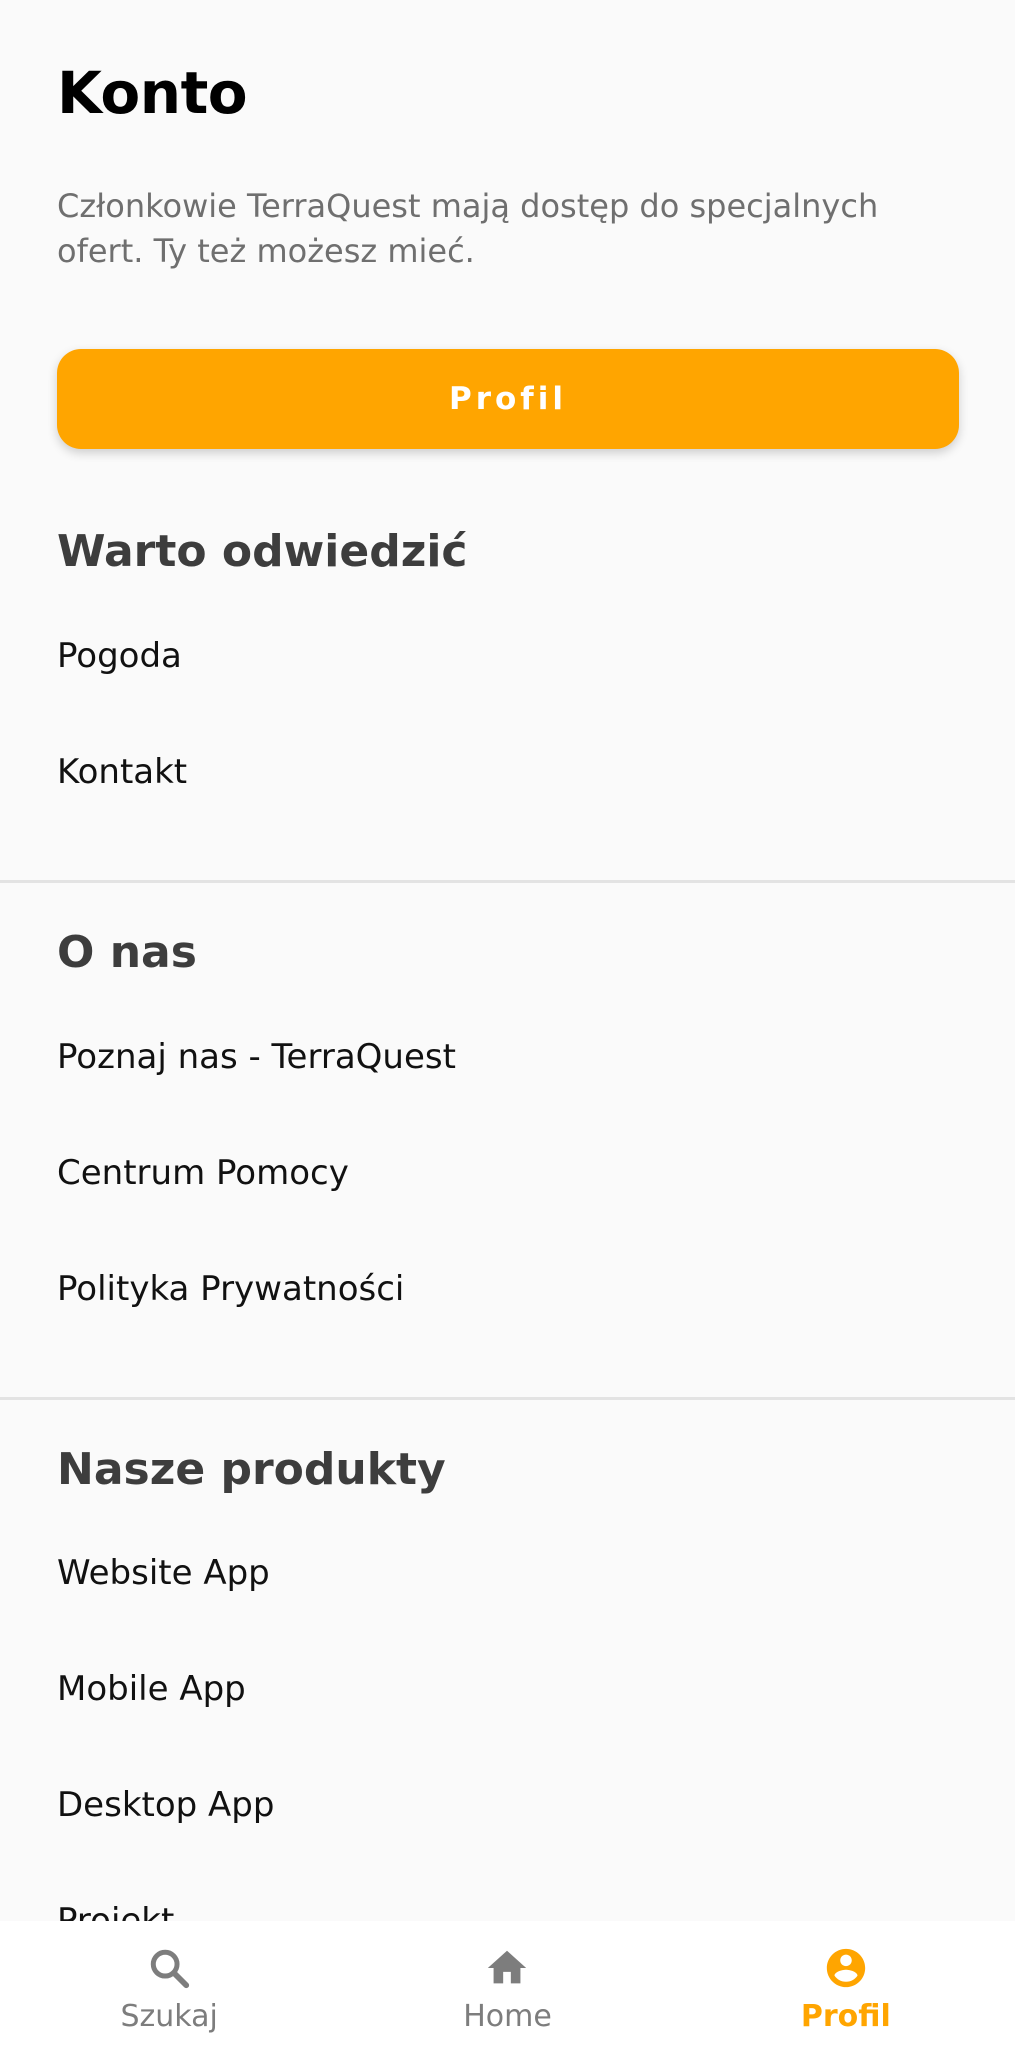  What do you see at coordinates (262, 551) in the screenshot?
I see `section-title-worth-visiting: Warto odwiedzić` at bounding box center [262, 551].